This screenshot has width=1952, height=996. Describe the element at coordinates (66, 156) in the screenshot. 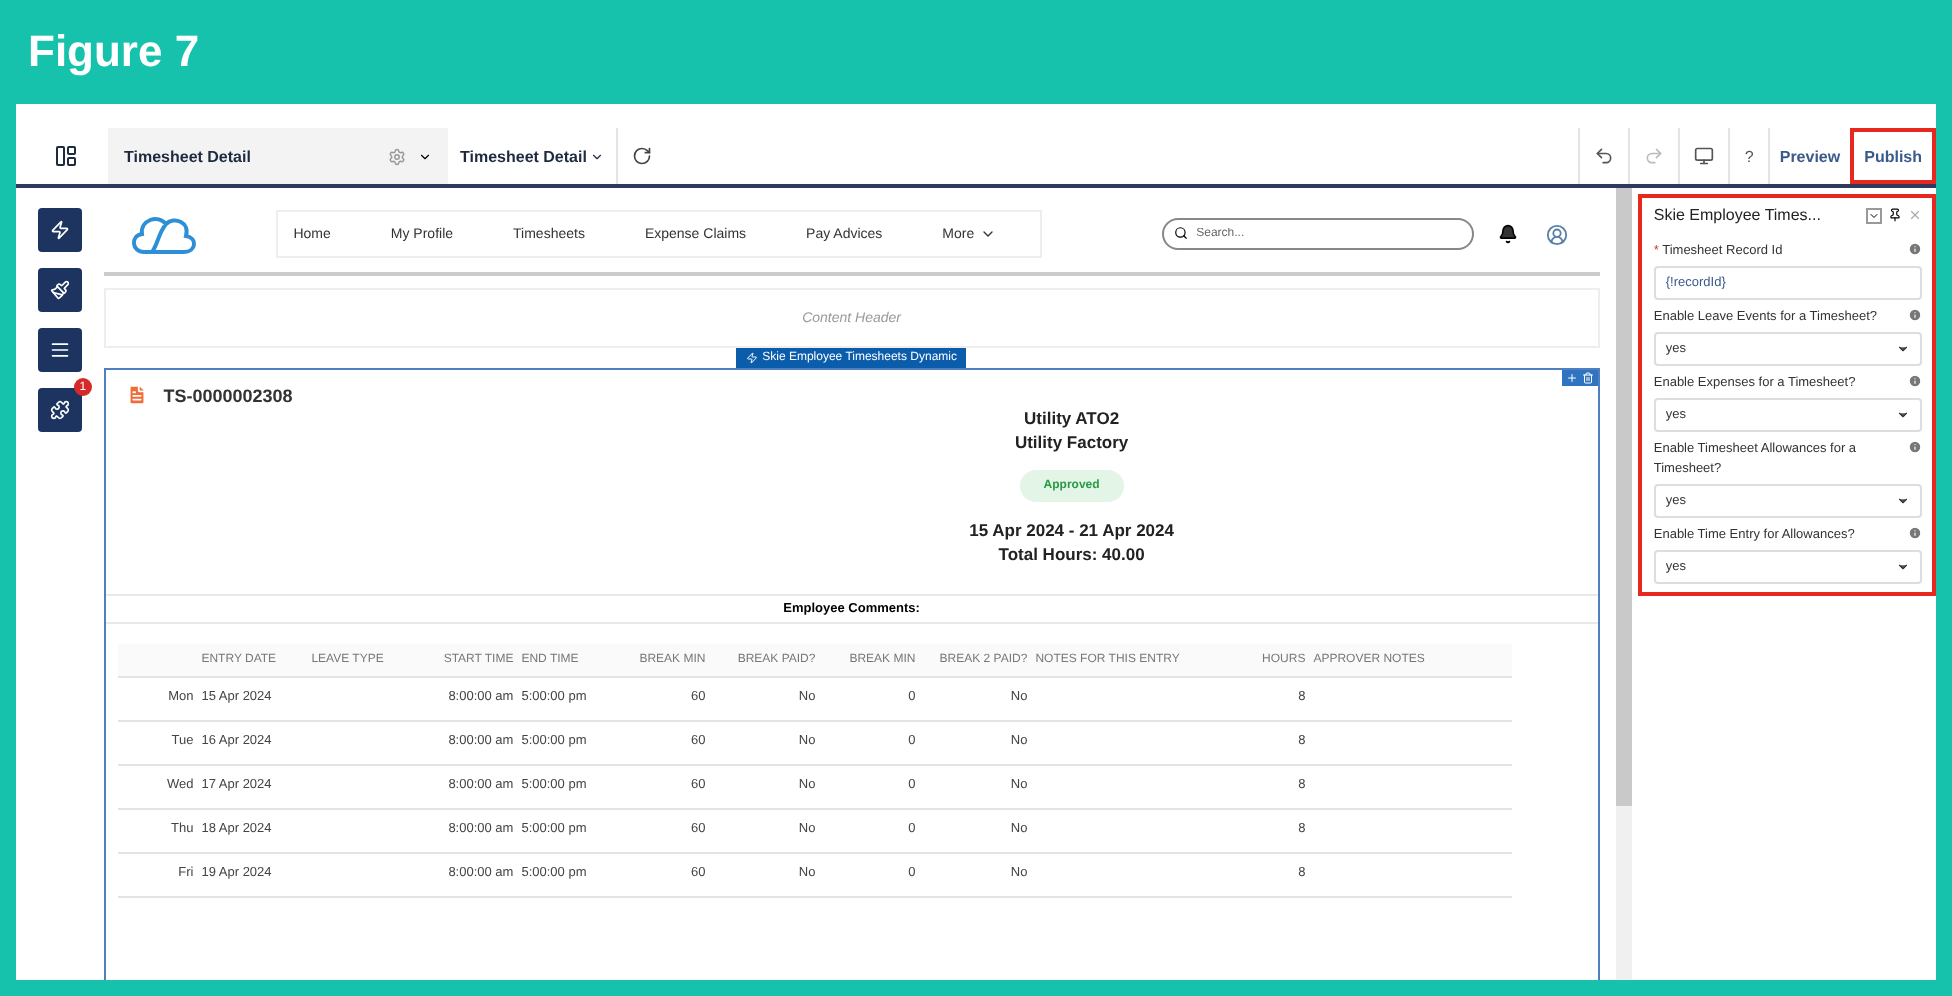

I see `layout-icon` at that location.